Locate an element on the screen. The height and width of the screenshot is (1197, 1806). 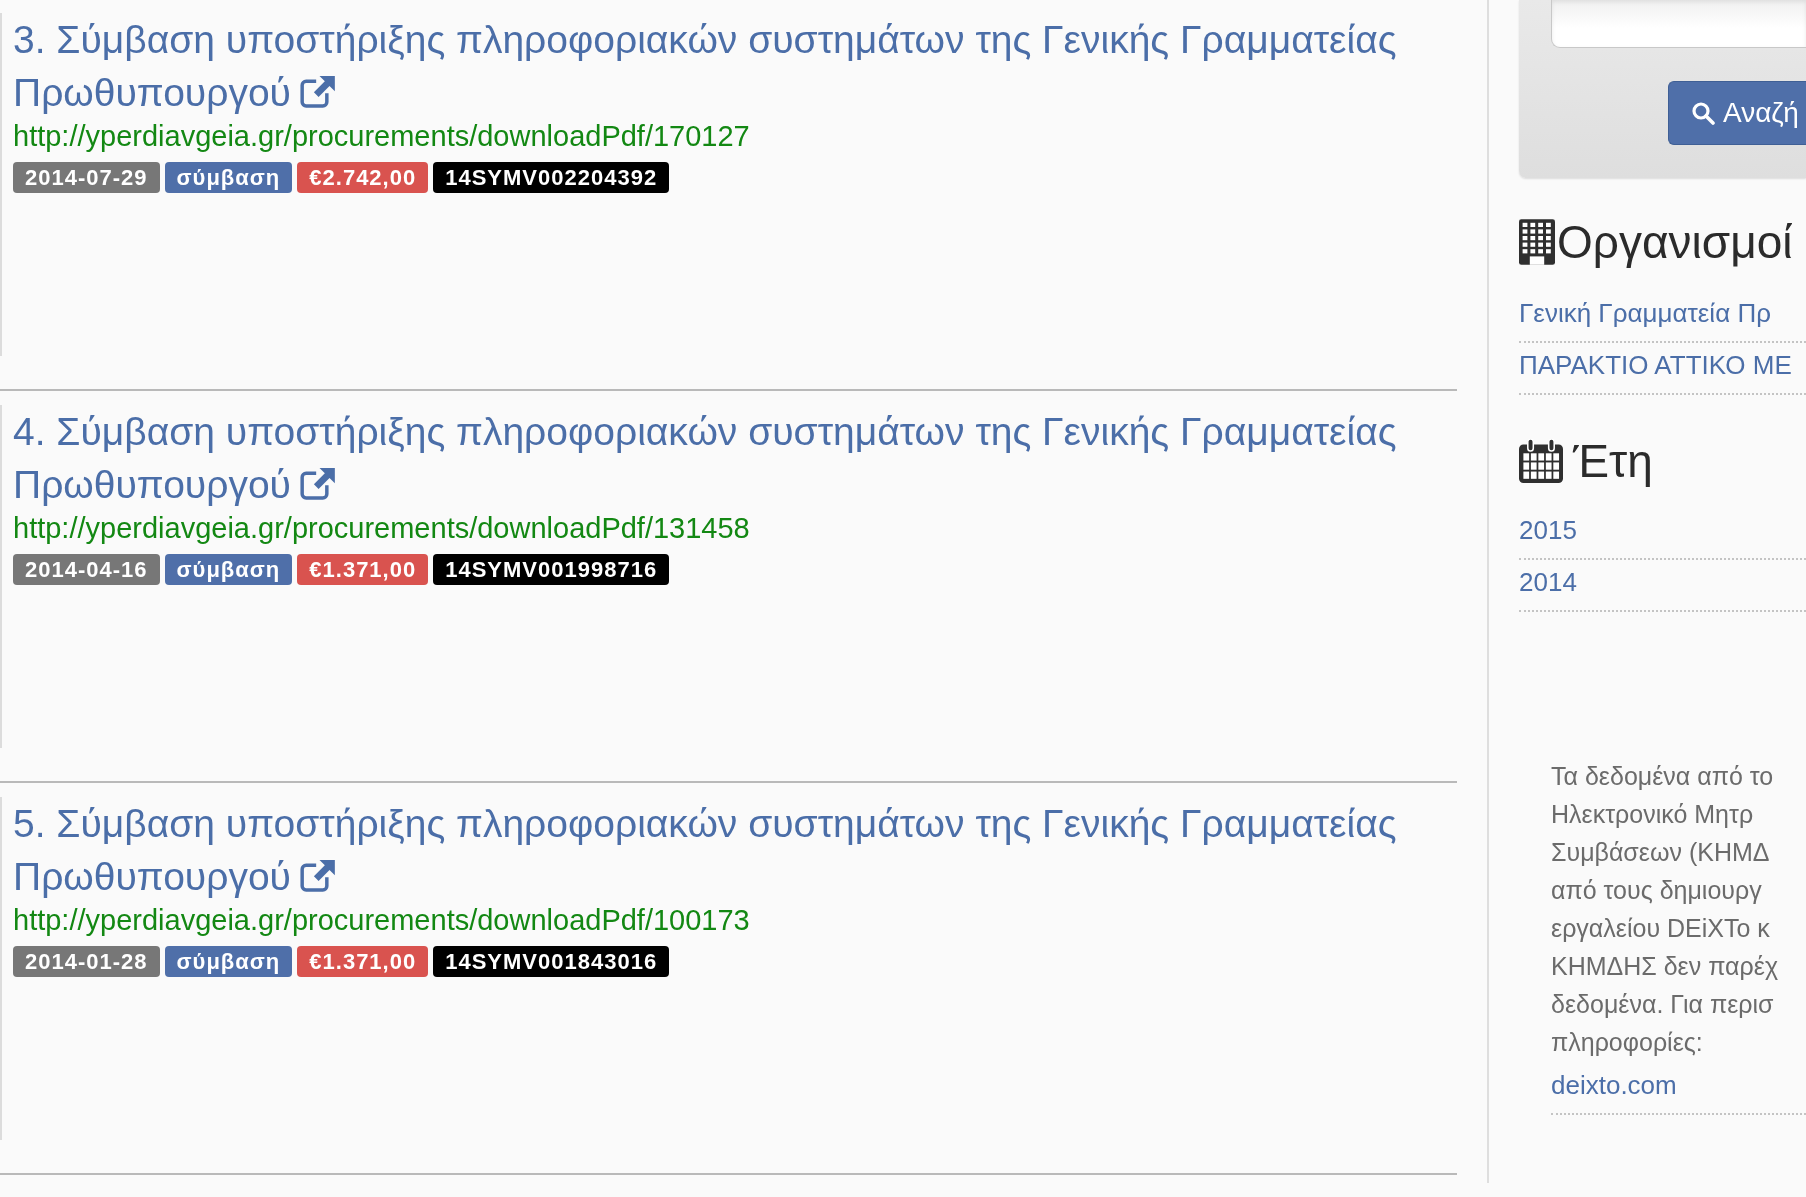
date-badge: 2014-01-28 is located at coordinates (86, 961).